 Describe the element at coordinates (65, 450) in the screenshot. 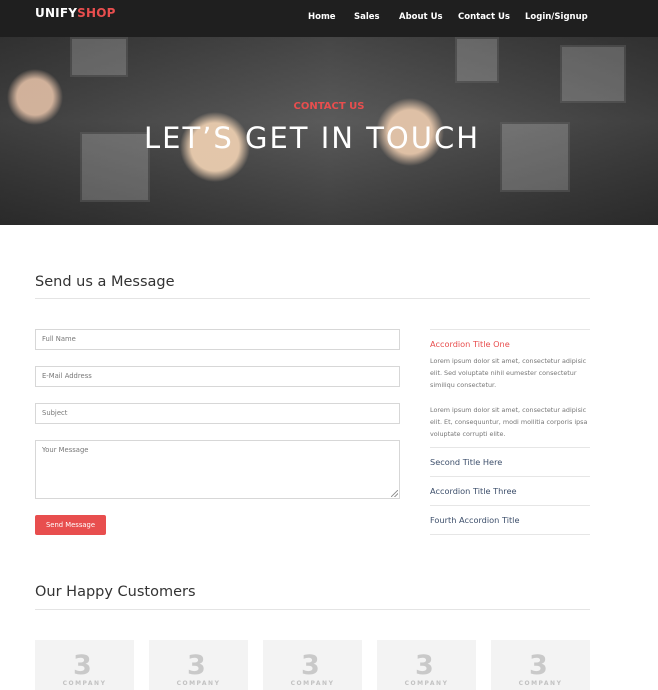

I see `message-placeholder: Your Message` at that location.